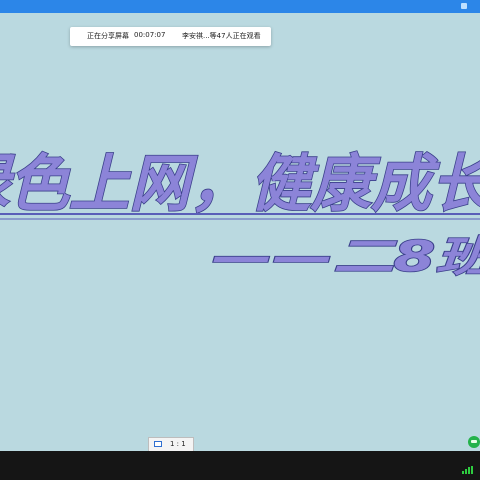 This screenshot has width=480, height=480. Describe the element at coordinates (158, 444) in the screenshot. I see `window-icon` at that location.